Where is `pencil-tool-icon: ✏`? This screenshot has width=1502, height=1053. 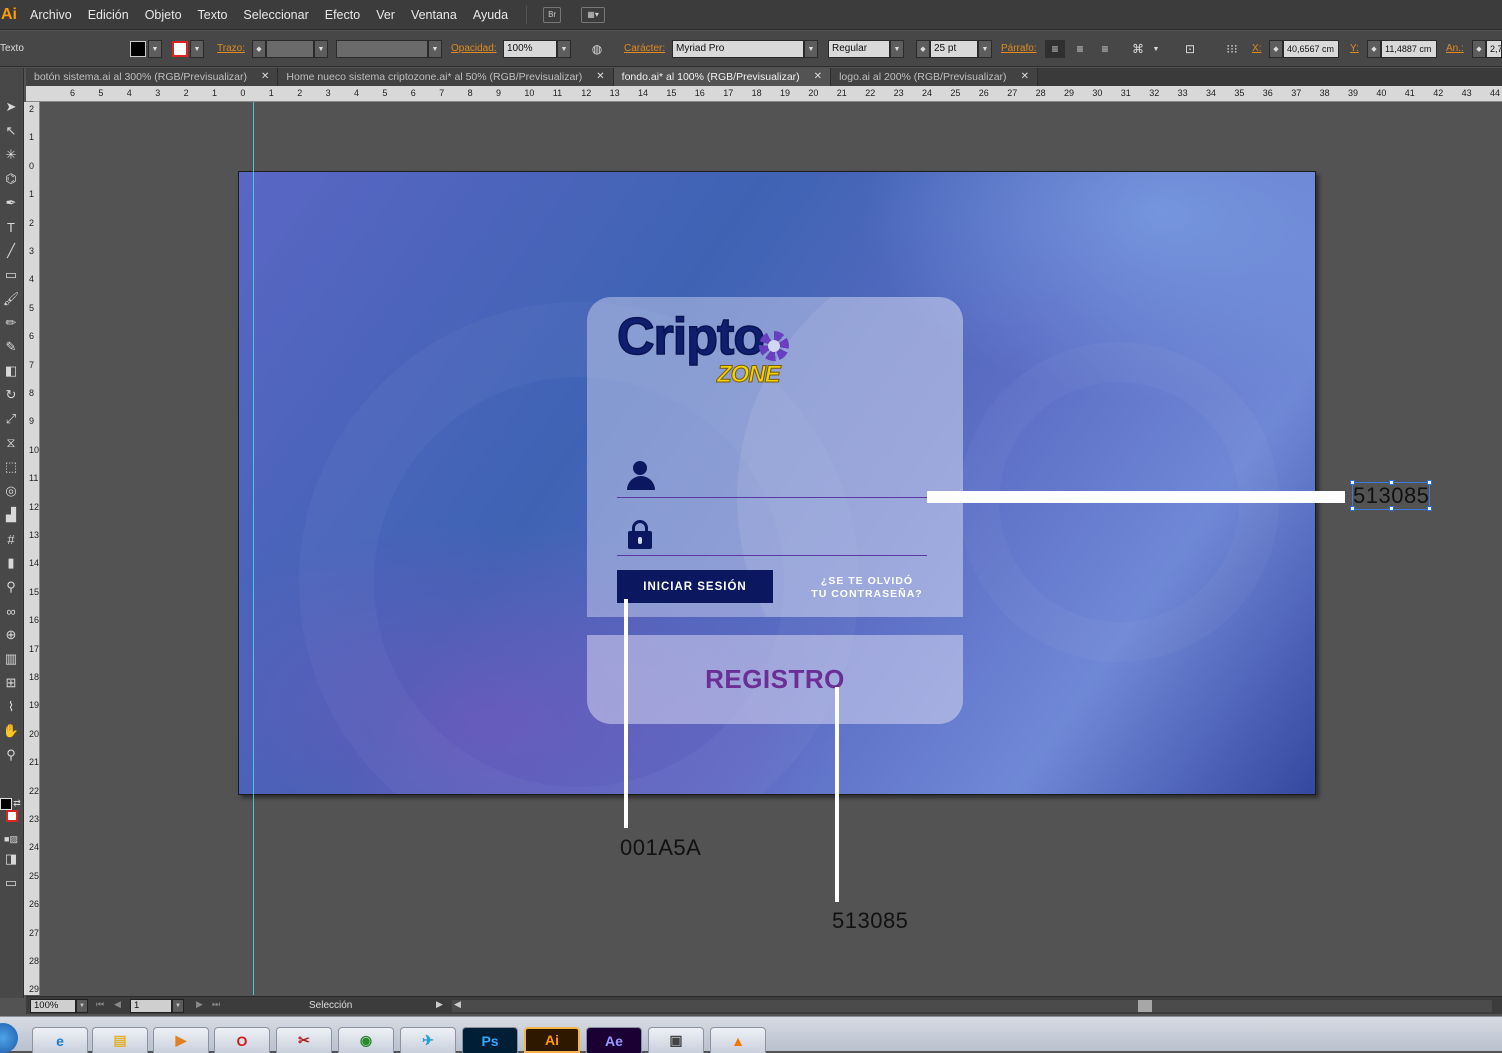
pencil-tool-icon: ✏ is located at coordinates (11, 323).